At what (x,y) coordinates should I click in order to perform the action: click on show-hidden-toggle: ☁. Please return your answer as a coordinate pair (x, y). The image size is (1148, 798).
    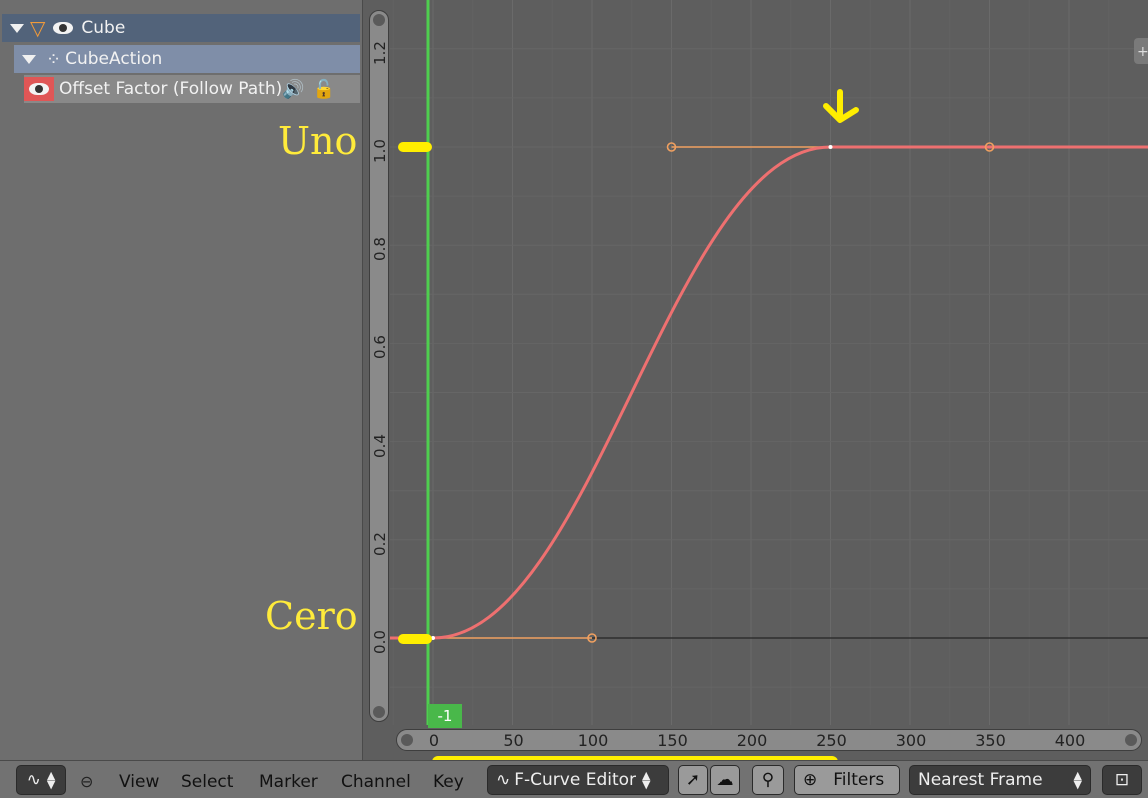
    Looking at the image, I should click on (725, 780).